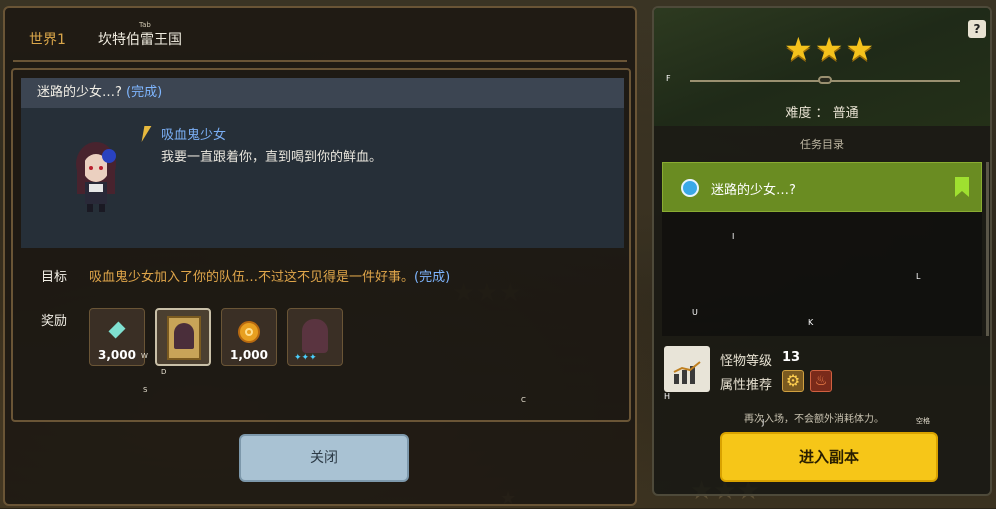 Image resolution: width=996 pixels, height=509 pixels. What do you see at coordinates (746, 361) in the screenshot?
I see `monster-level-label: 怪物等级` at bounding box center [746, 361].